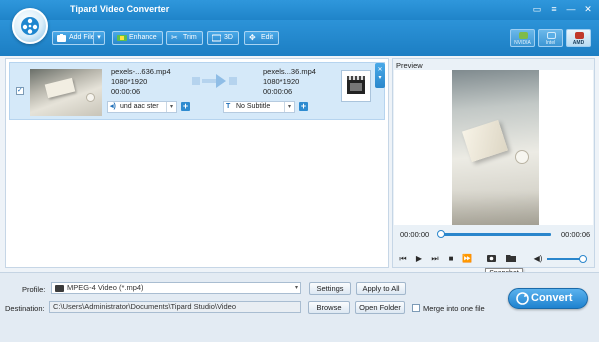 Image resolution: width=599 pixels, height=342 pixels. I want to click on volume-slider, so click(565, 259).